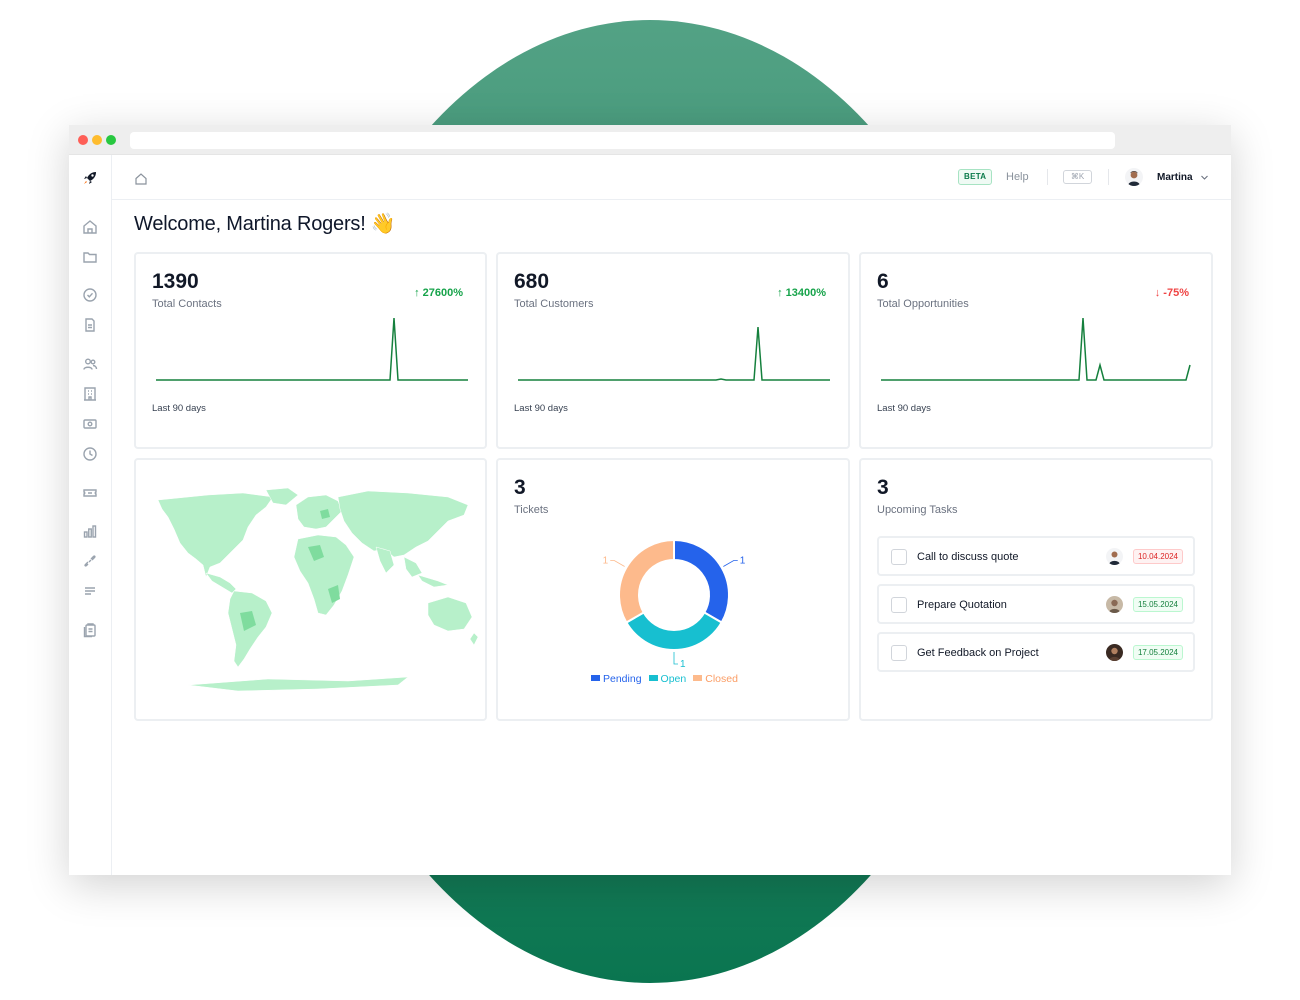  Describe the element at coordinates (90, 454) in the screenshot. I see `clock-icon` at that location.